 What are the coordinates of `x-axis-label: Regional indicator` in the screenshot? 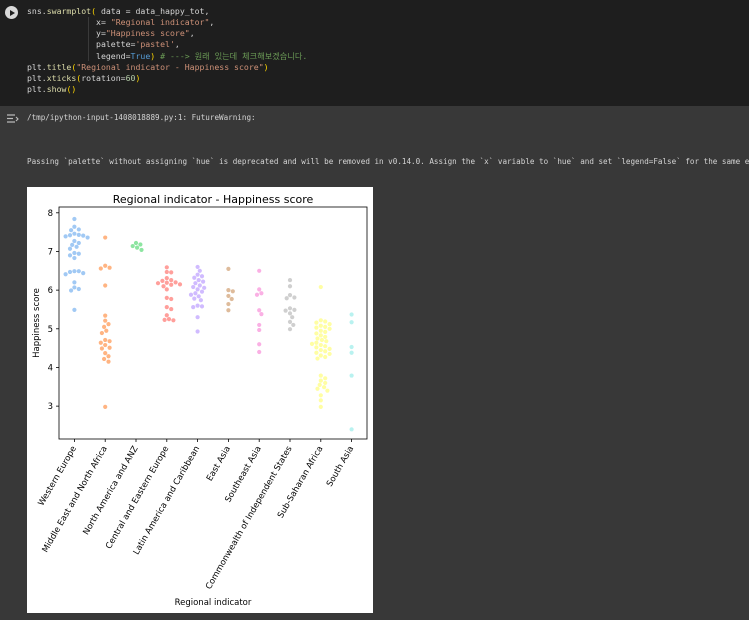 It's located at (213, 603).